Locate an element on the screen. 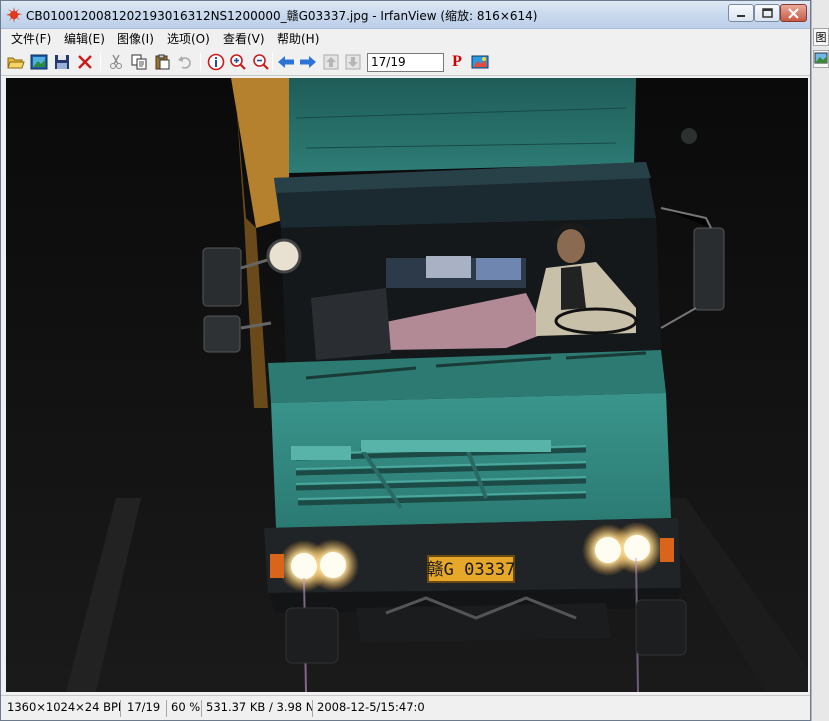 The width and height of the screenshot is (829, 721). maximize-icon is located at coordinates (767, 13).